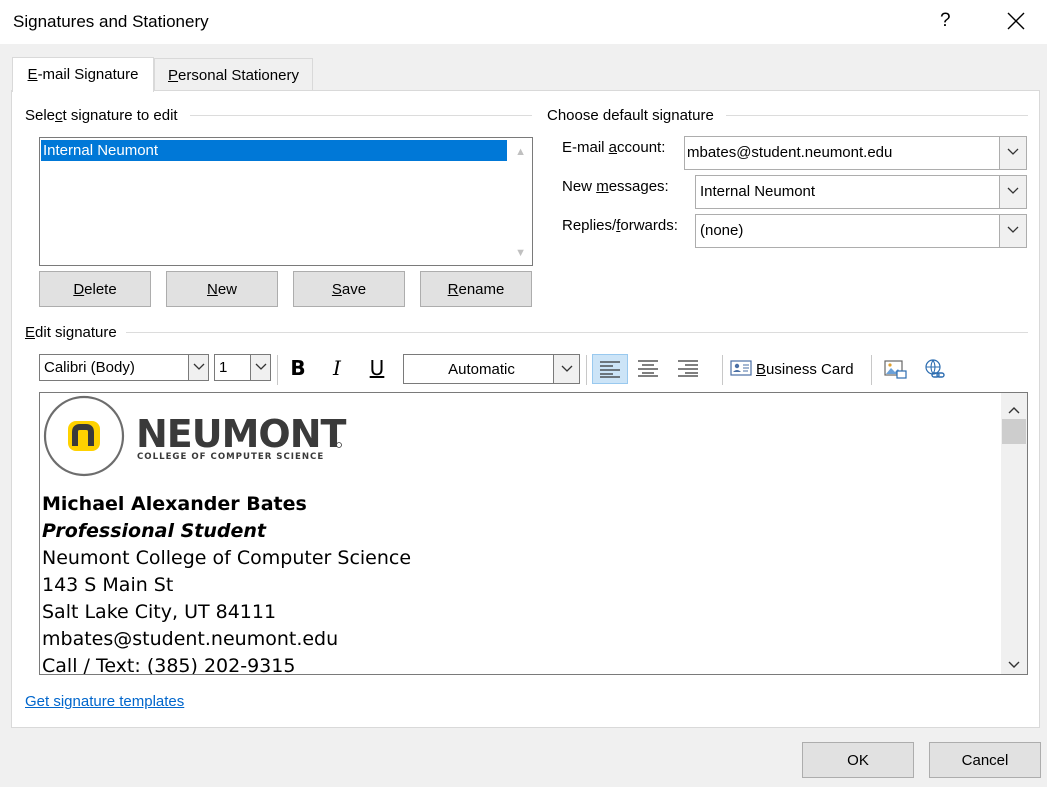  What do you see at coordinates (124, 367) in the screenshot?
I see `font-family-select: Calibri (Body)` at bounding box center [124, 367].